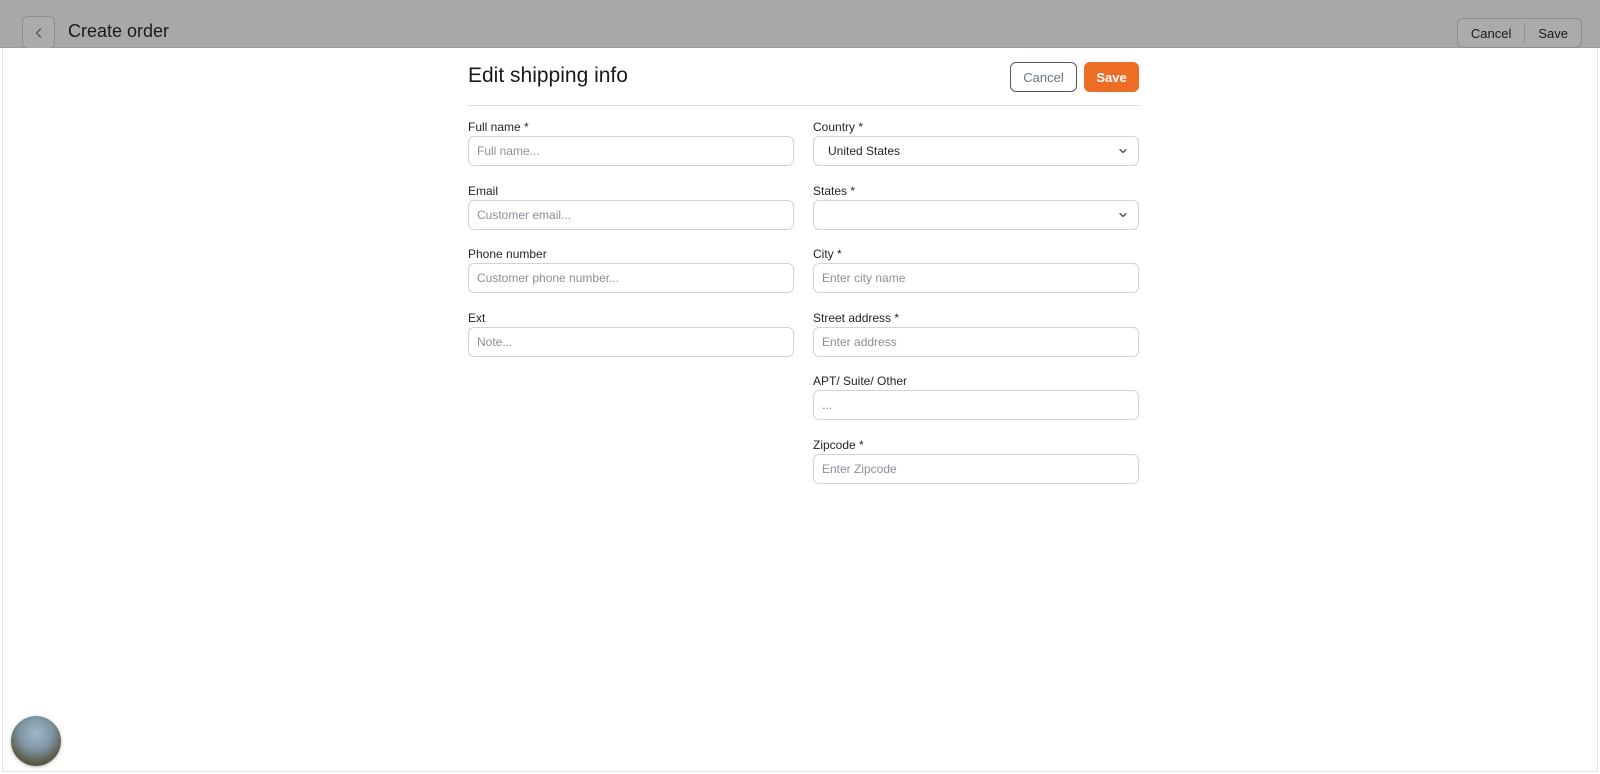  Describe the element at coordinates (498, 127) in the screenshot. I see `full-name-label: Full name *` at that location.